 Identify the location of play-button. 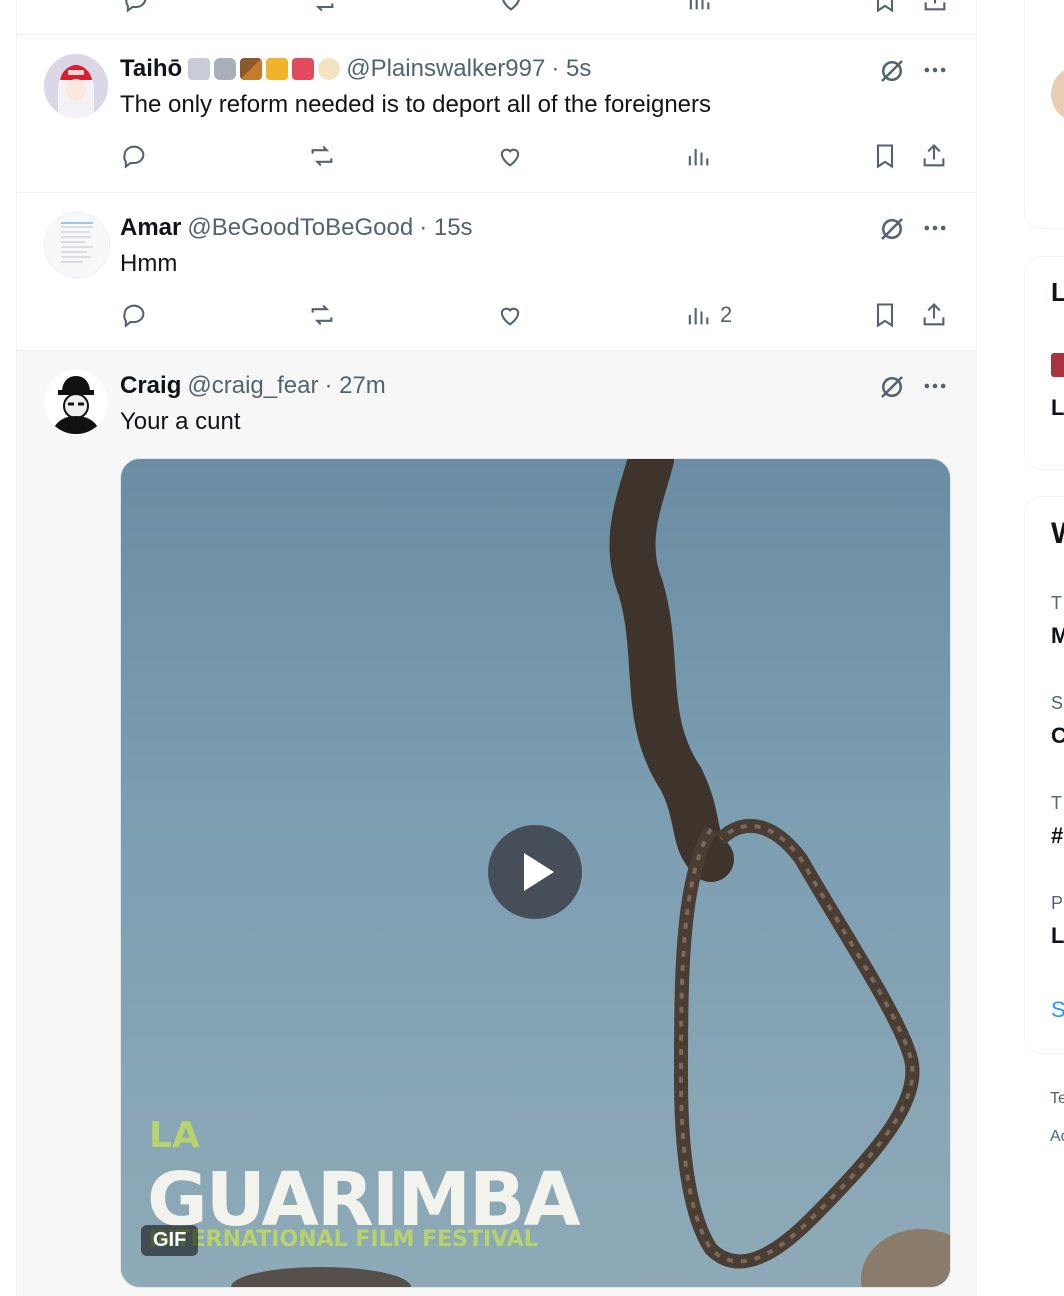
(535, 872).